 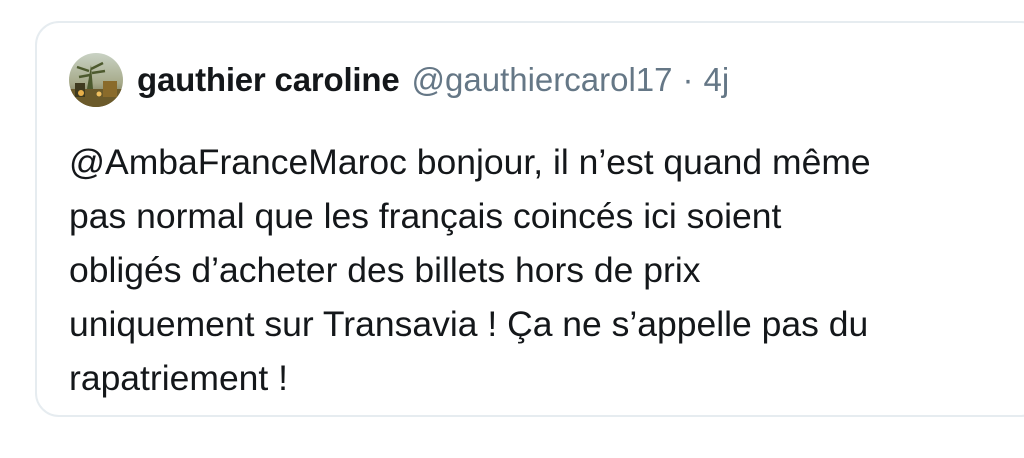 I want to click on tweet-text-line: rapatriement !, so click(x=179, y=378).